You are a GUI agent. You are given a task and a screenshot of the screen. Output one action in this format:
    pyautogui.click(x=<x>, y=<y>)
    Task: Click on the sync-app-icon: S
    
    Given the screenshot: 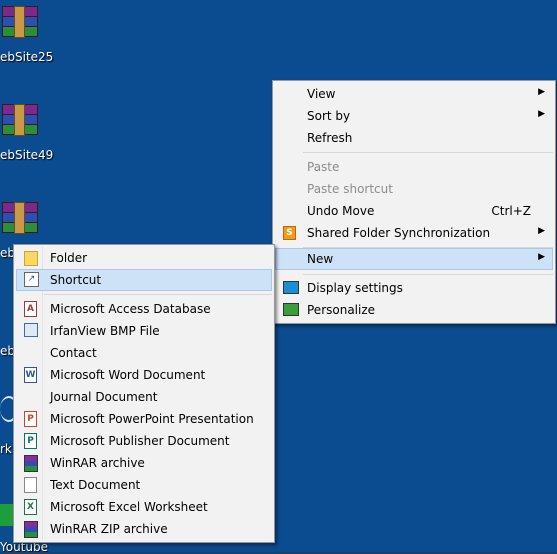 What is the action you would take?
    pyautogui.click(x=289, y=233)
    